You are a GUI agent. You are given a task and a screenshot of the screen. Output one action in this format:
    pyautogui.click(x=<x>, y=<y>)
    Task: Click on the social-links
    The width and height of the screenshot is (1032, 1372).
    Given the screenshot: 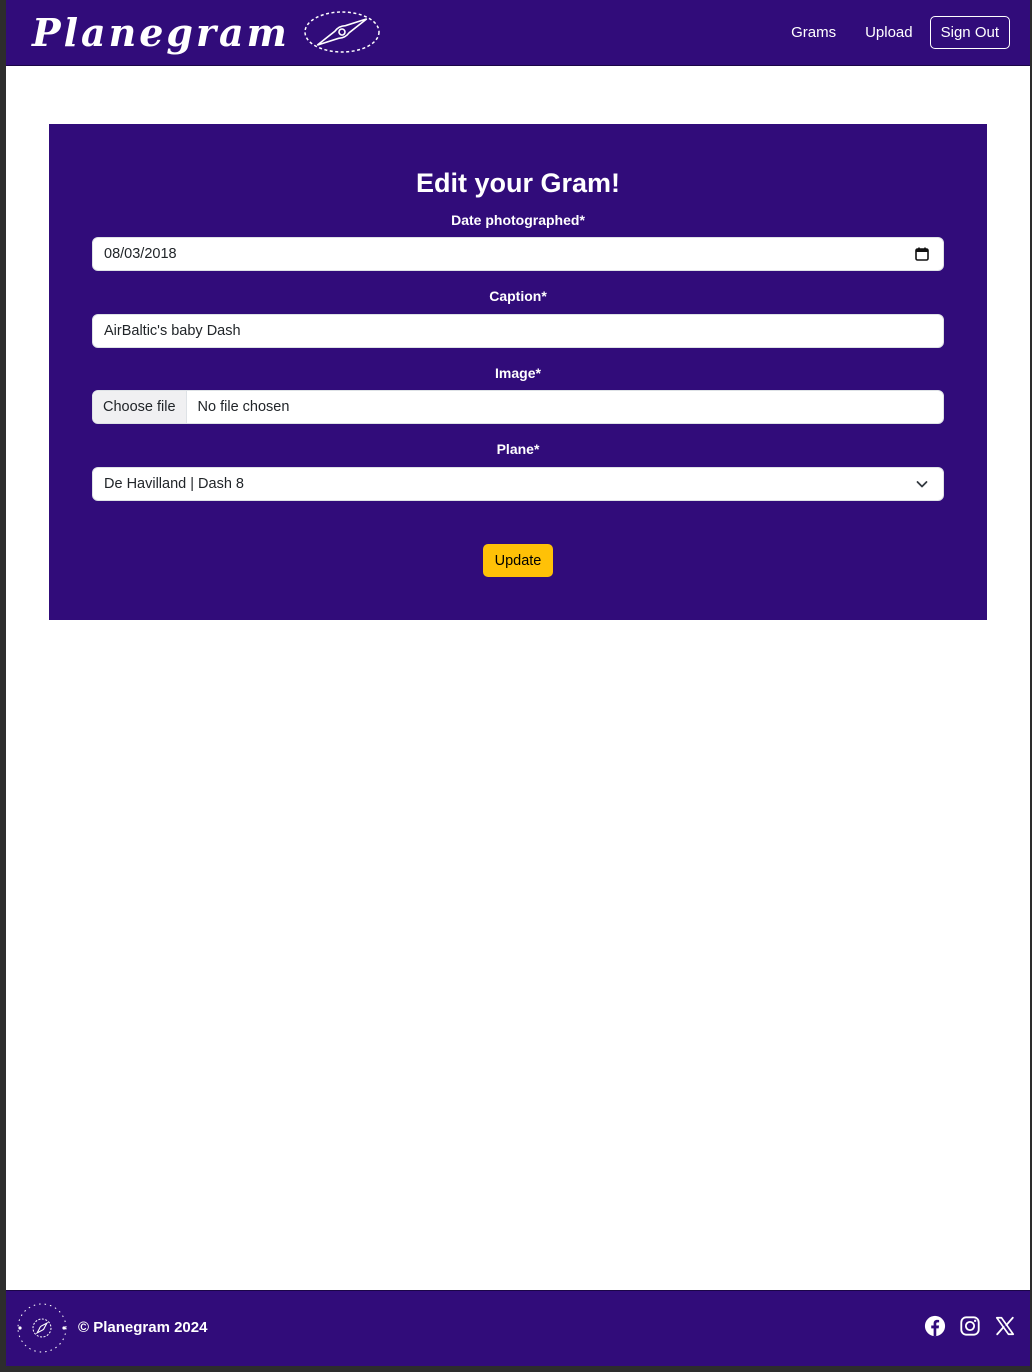 What is the action you would take?
    pyautogui.click(x=963, y=1326)
    